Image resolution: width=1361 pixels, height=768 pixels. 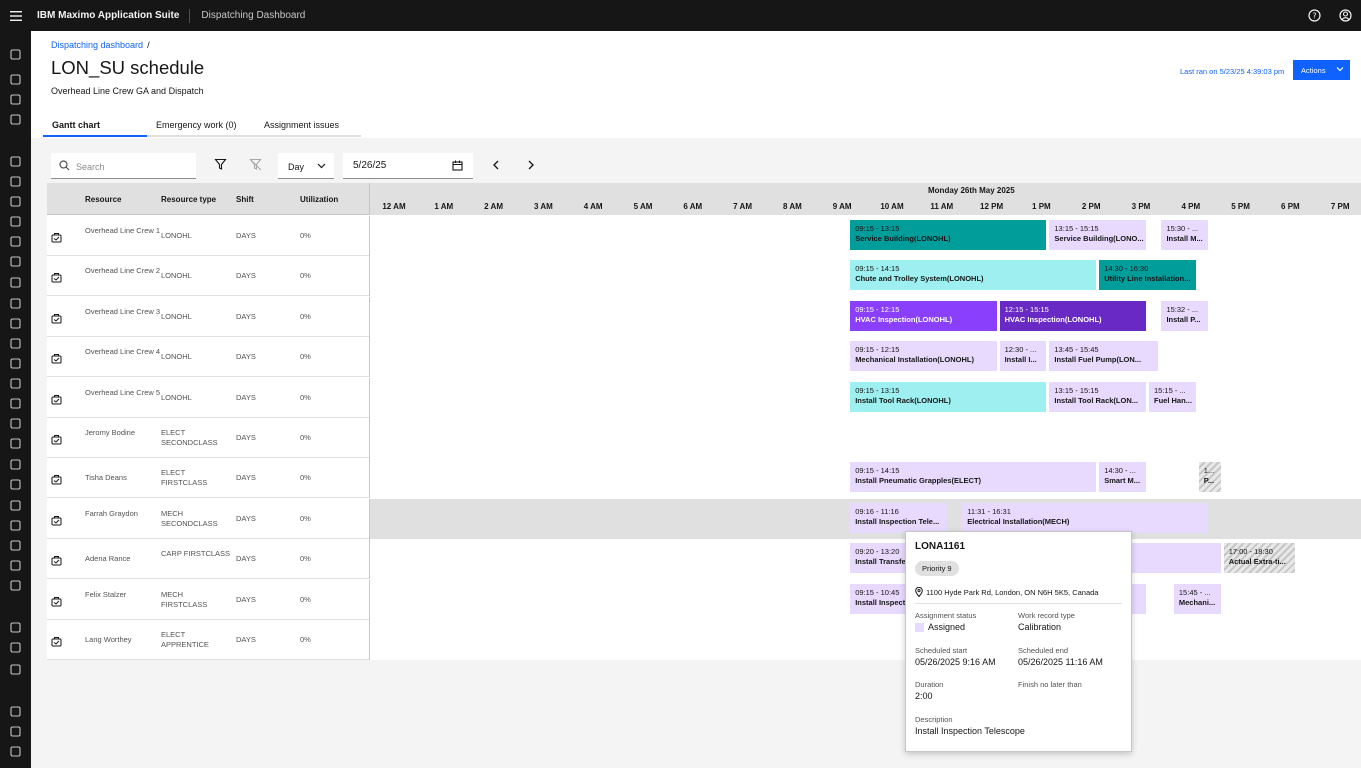 I want to click on assignment-bar: 09:15 - 13:15Install Tool Rack(LONOHL), so click(x=948, y=397).